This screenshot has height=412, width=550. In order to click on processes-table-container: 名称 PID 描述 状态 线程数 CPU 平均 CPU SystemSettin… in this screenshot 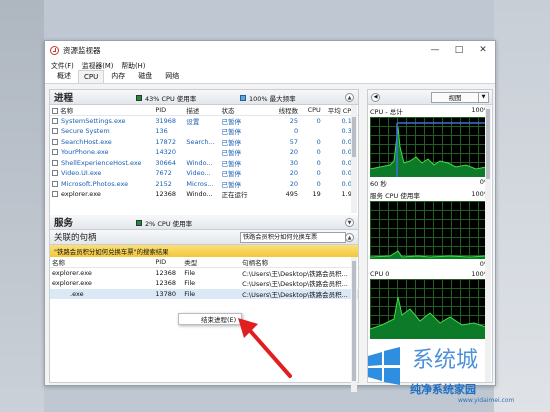, I will do `click(204, 160)`.